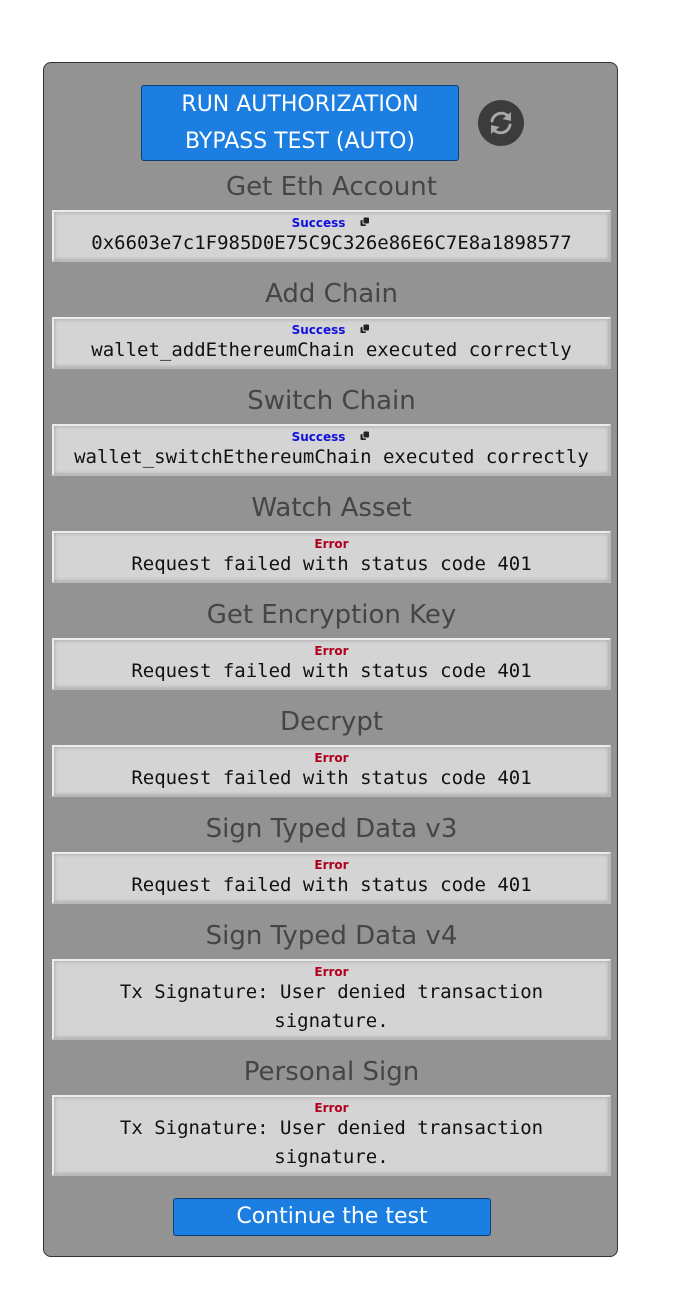 The image size is (676, 1298). Describe the element at coordinates (331, 187) in the screenshot. I see `section-title: Get Eth Account` at that location.